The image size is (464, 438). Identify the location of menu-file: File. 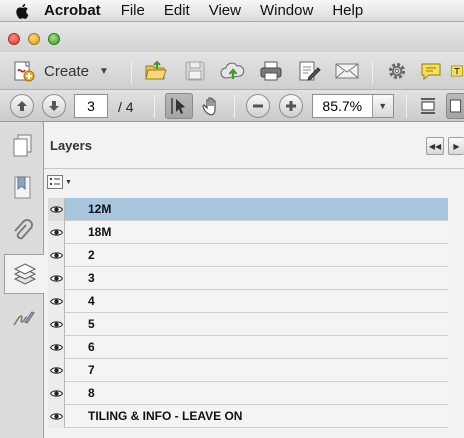
(133, 10).